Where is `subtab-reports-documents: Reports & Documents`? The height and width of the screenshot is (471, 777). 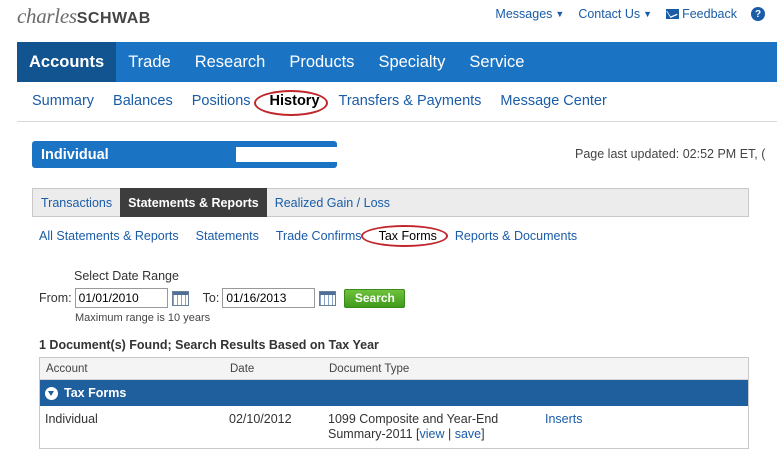 subtab-reports-documents: Reports & Documents is located at coordinates (516, 236).